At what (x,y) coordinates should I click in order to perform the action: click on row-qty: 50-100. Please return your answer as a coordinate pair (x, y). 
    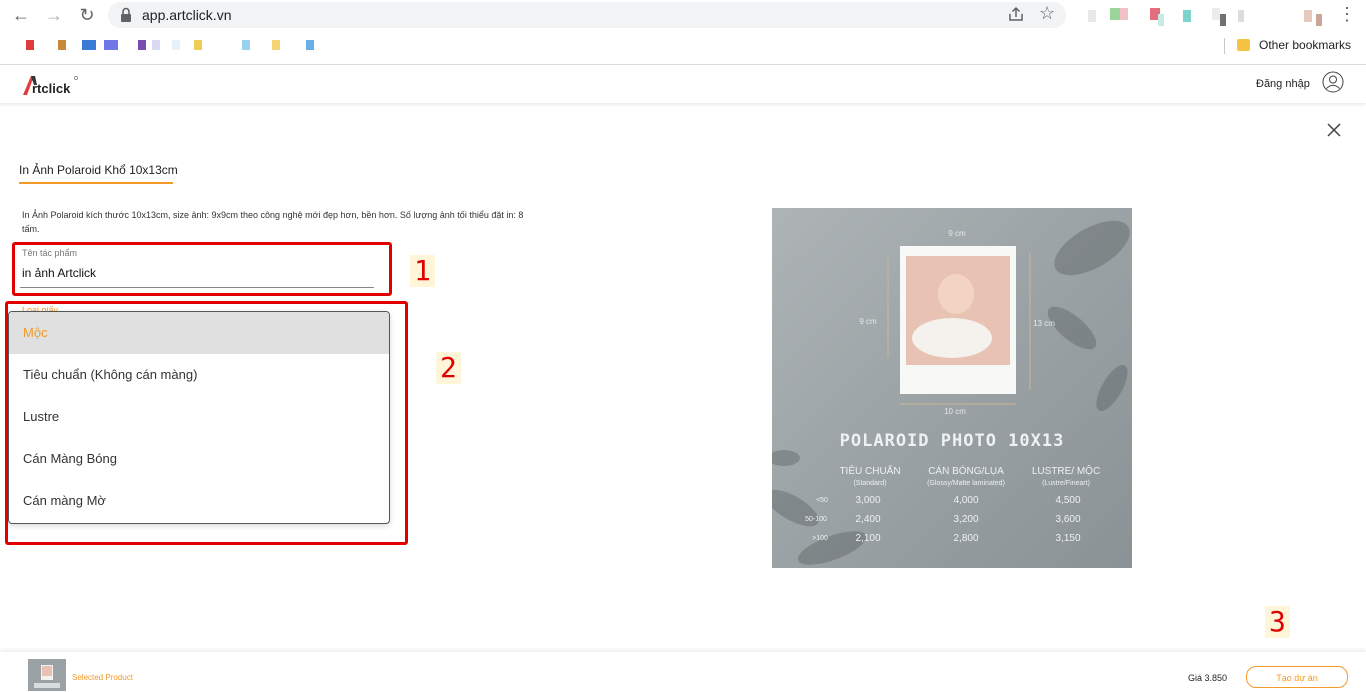
    Looking at the image, I should click on (816, 519).